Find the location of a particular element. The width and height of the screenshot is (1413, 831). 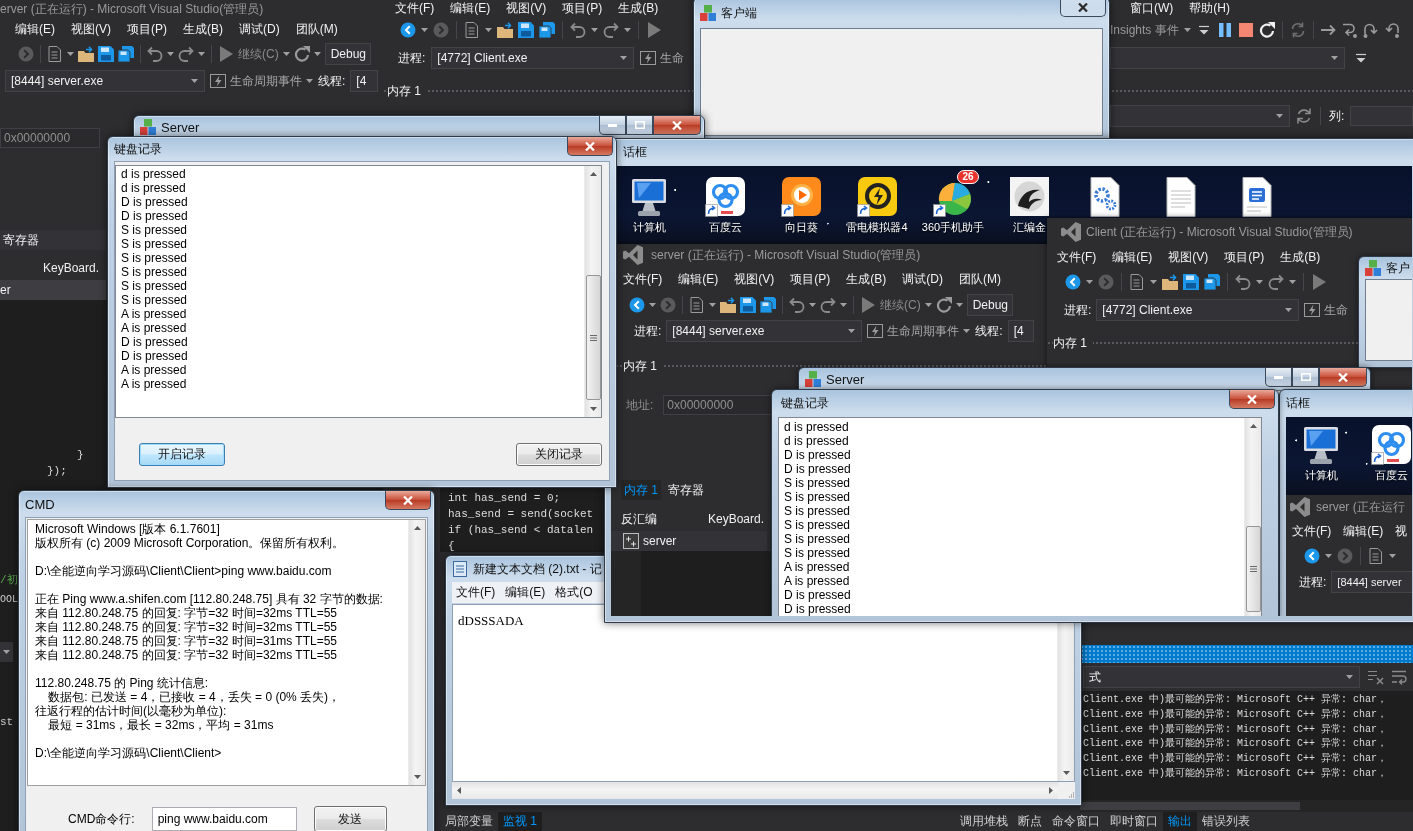

code-fragment: /初 is located at coordinates (9, 580).